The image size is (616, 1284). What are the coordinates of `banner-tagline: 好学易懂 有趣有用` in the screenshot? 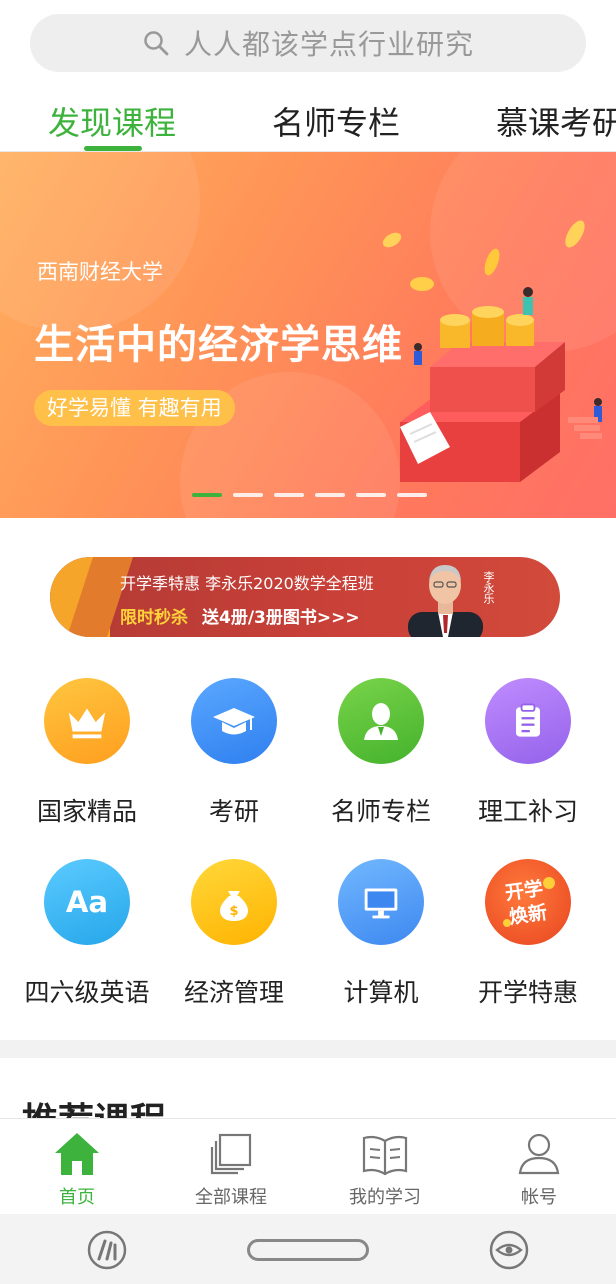 It's located at (134, 408).